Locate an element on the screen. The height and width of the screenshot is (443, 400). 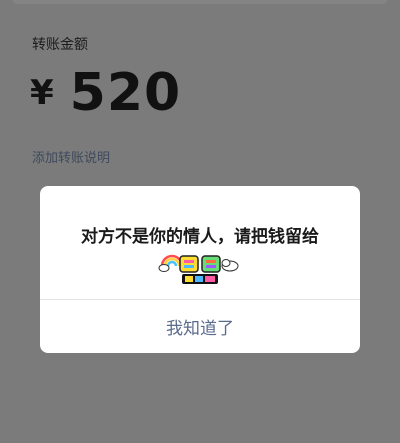
confirm-button: 我知道了 is located at coordinates (200, 326).